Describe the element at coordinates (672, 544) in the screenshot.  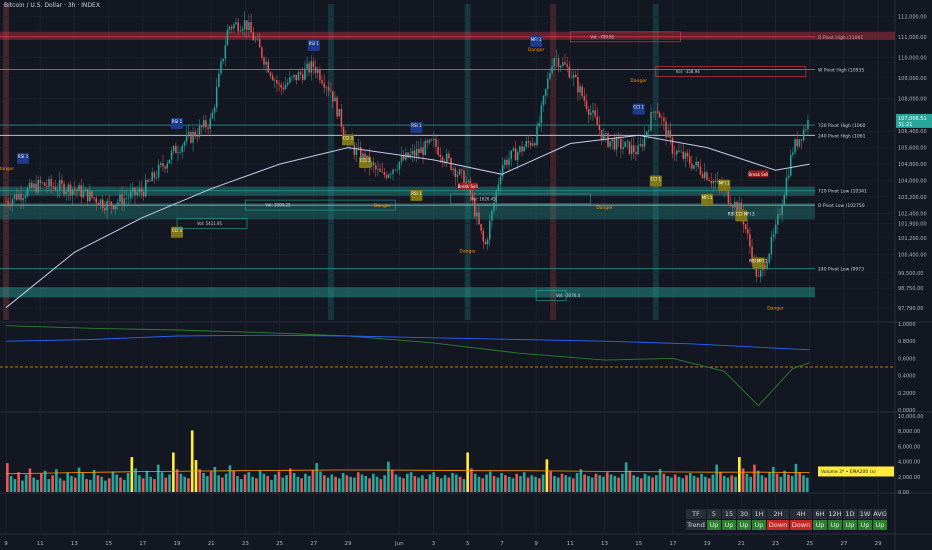
I see `x-tick-label: 17` at that location.